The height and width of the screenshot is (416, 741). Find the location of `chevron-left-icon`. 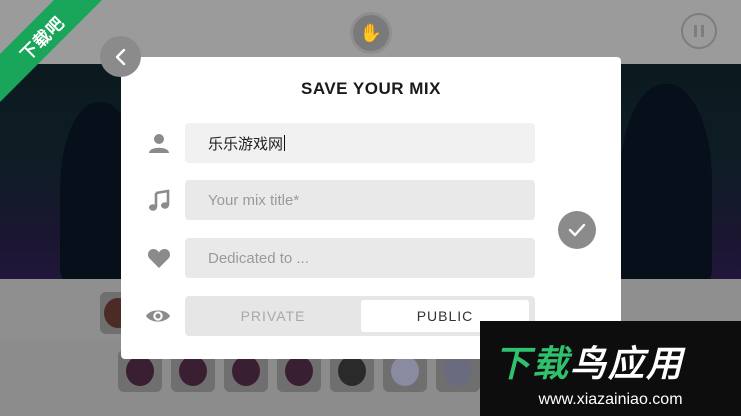

chevron-left-icon is located at coordinates (120, 56).